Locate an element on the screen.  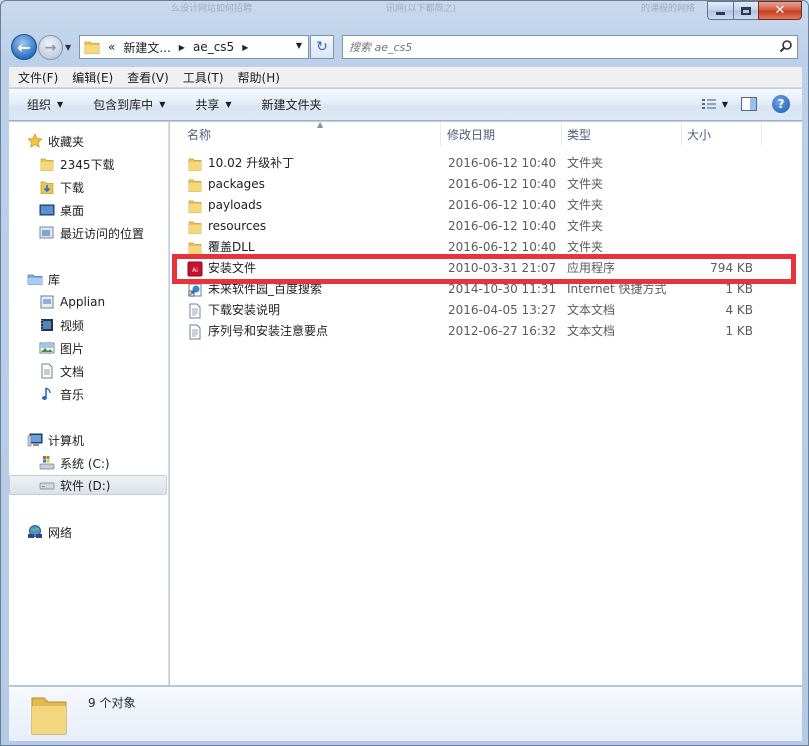
nav-network: 网络 is located at coordinates (49, 532).